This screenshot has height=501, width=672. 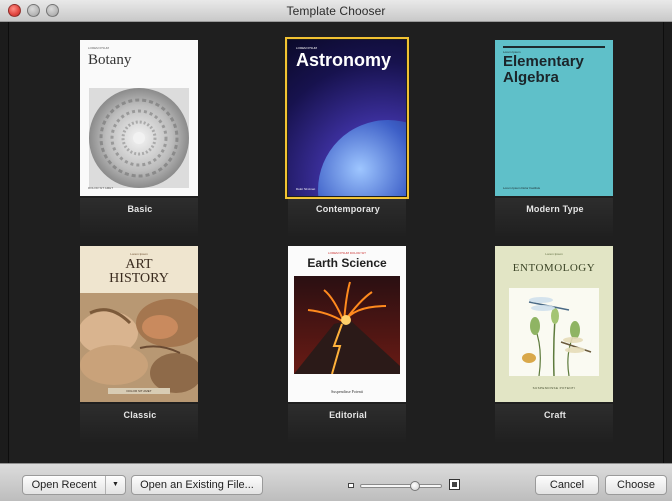 I want to click on cover-small-text: LOREM IPSUM, so click(x=99, y=48).